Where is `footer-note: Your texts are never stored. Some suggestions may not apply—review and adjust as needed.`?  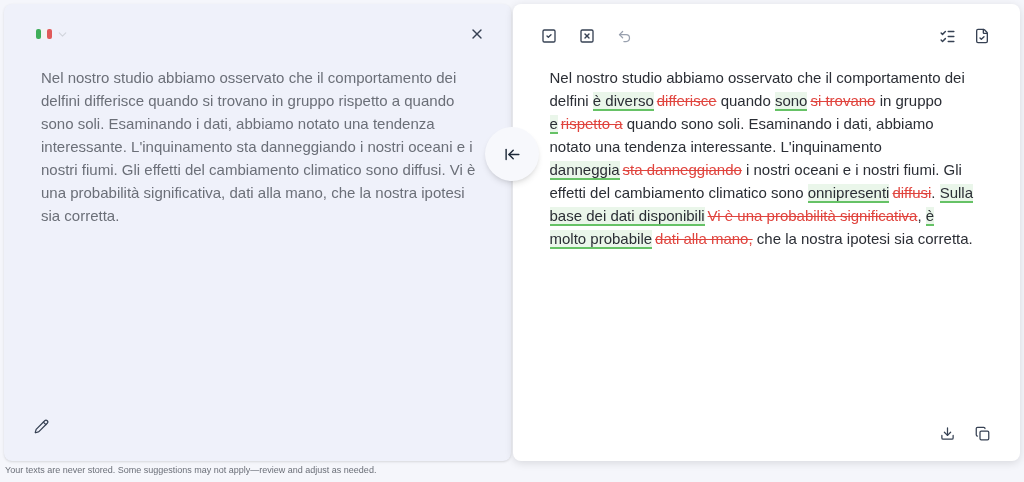
footer-note: Your texts are never stored. Some suggestions may not apply—review and adjust as needed. is located at coordinates (191, 470).